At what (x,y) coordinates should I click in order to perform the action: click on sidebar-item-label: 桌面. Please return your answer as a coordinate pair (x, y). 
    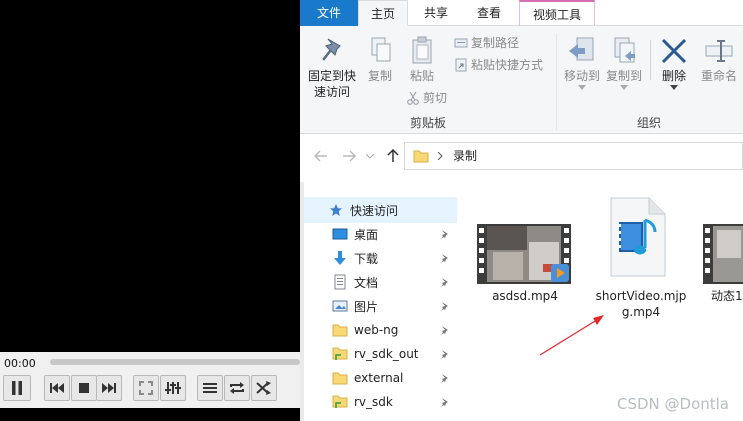
    Looking at the image, I should click on (366, 234).